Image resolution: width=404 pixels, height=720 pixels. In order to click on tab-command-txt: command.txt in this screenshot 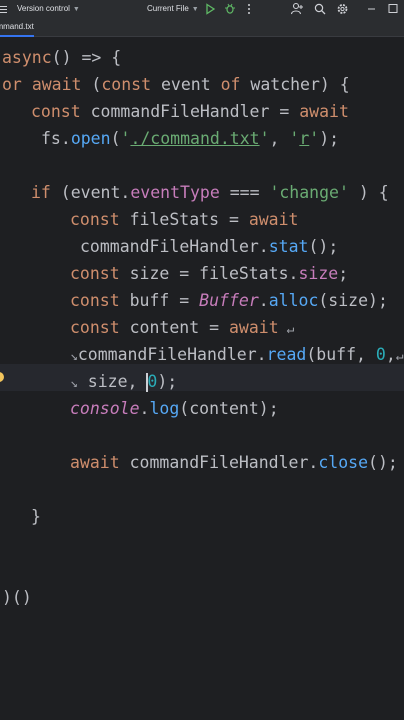, I will do `click(17, 27)`.